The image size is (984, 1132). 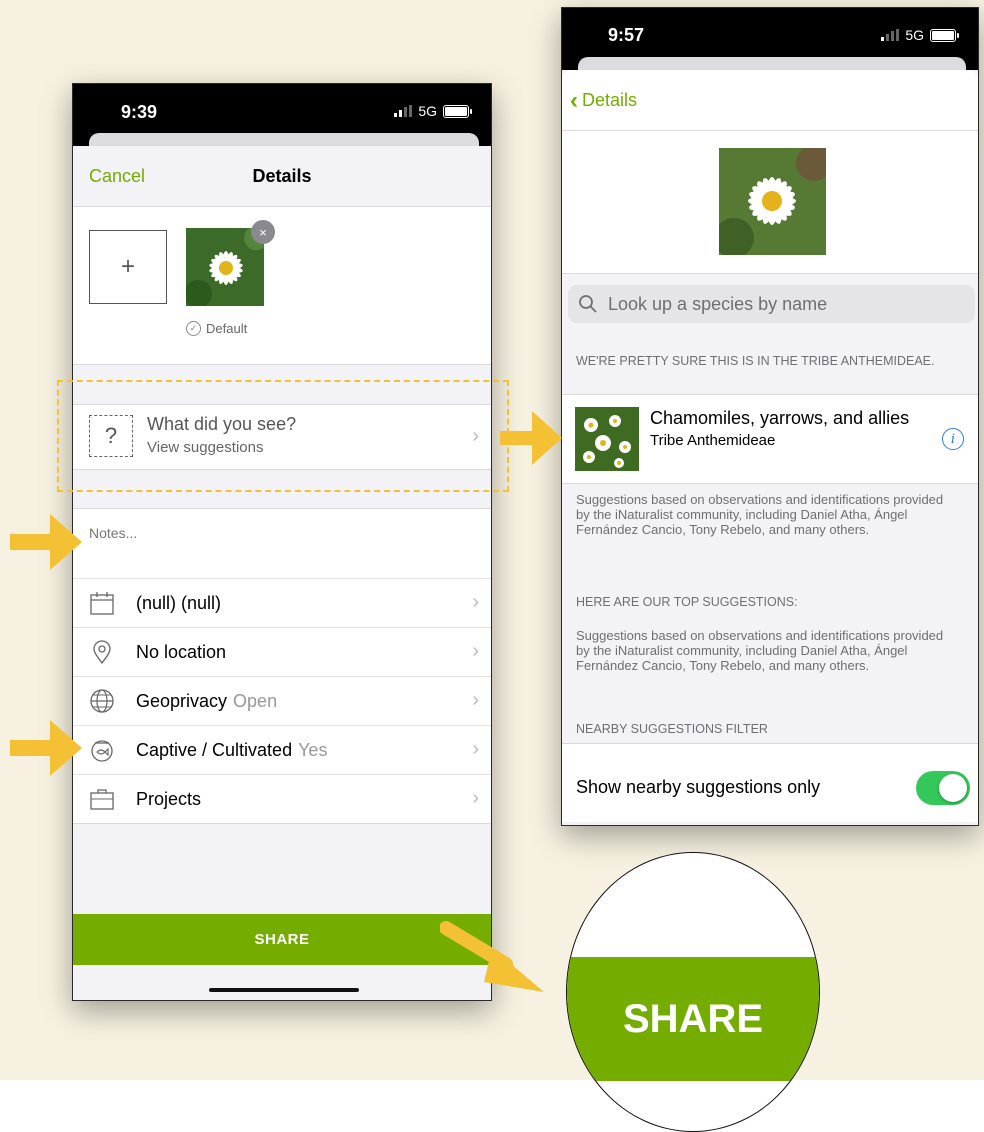 What do you see at coordinates (610, 100) in the screenshot?
I see `back-label: Details` at bounding box center [610, 100].